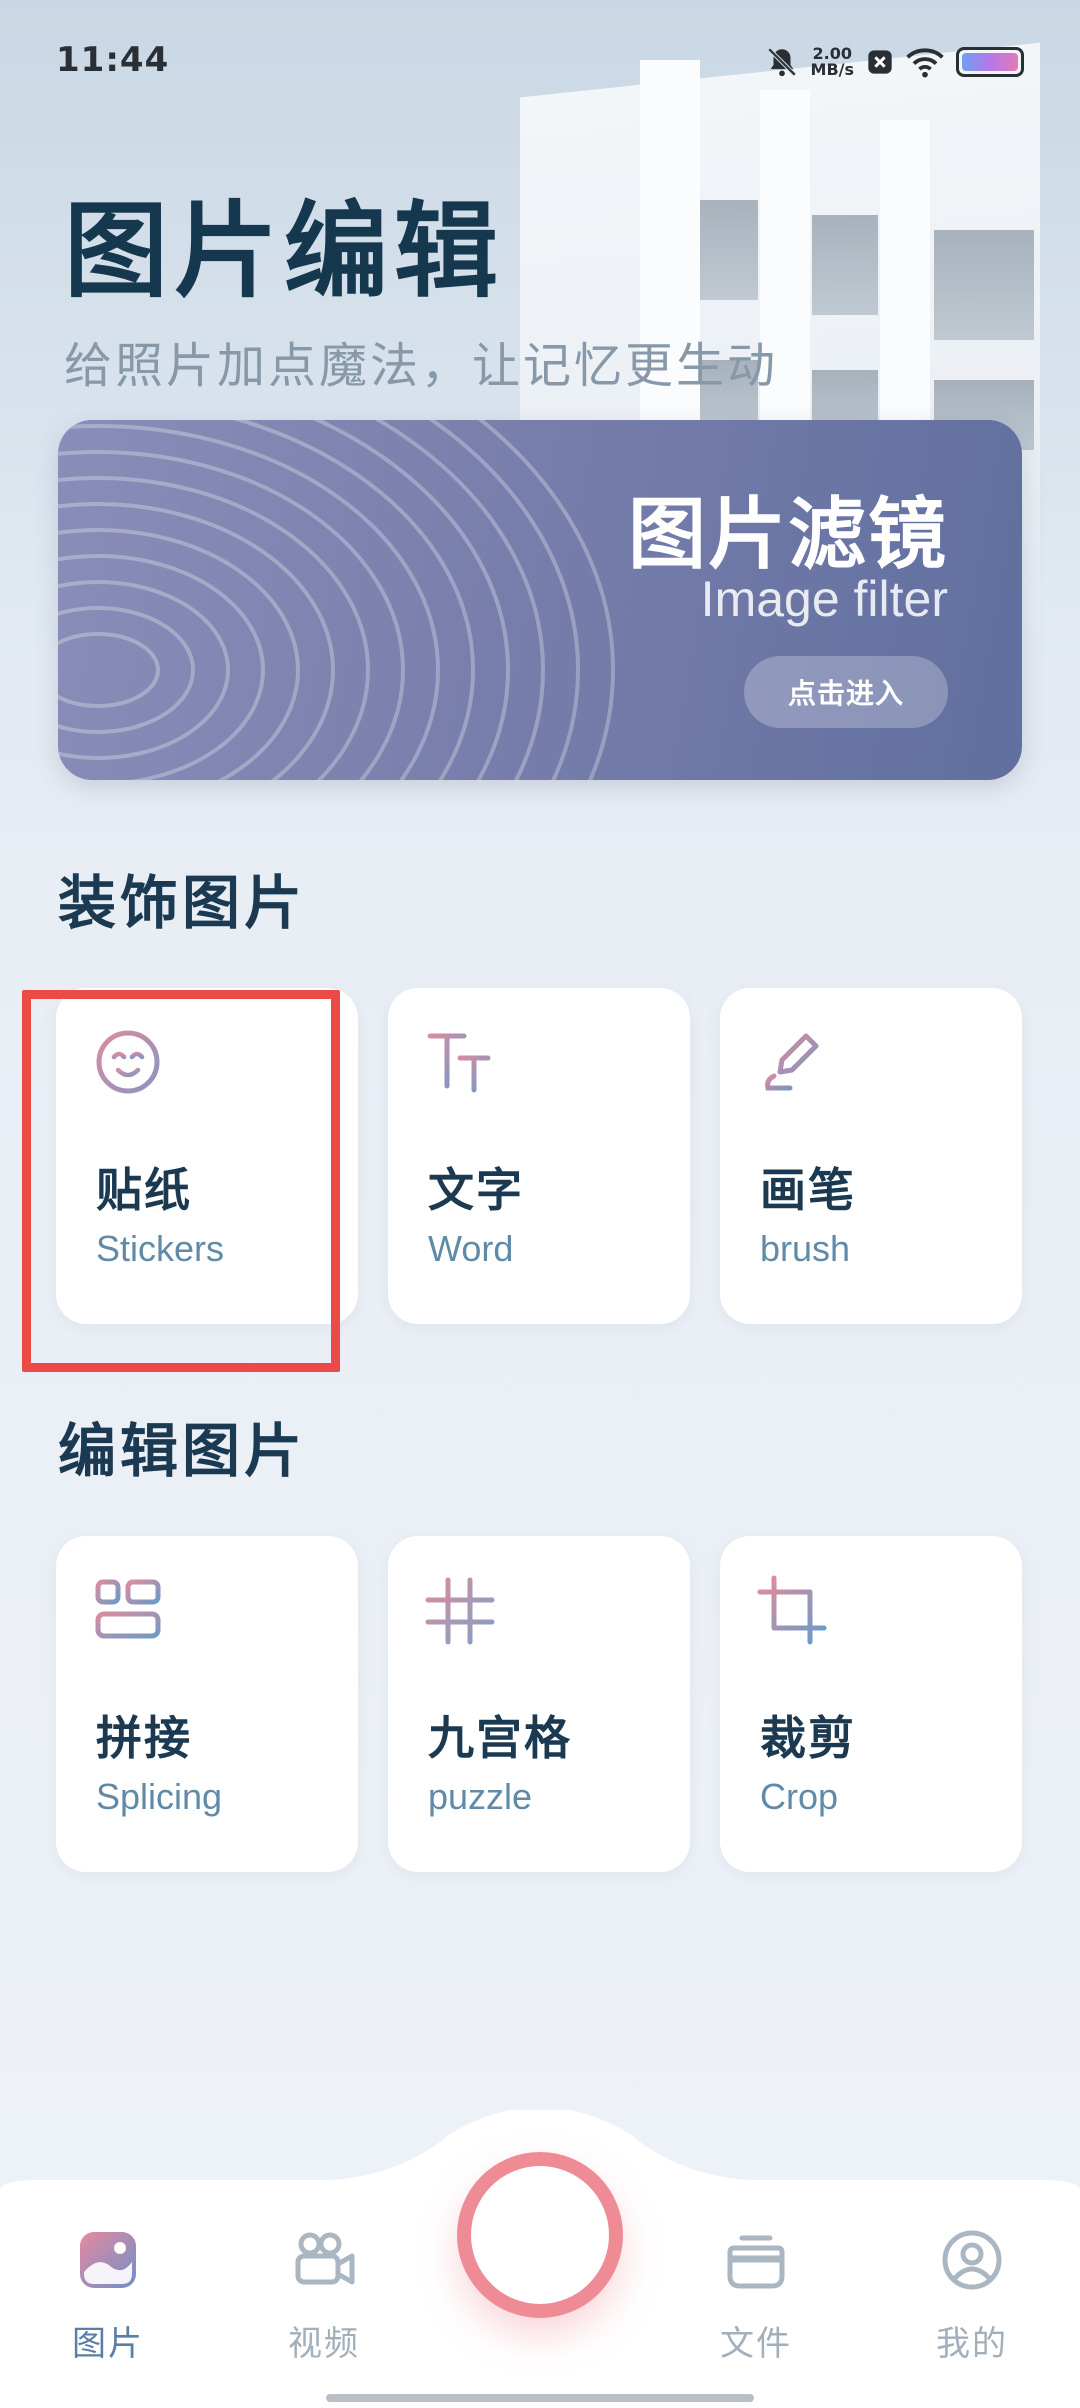 The height and width of the screenshot is (2408, 1080). What do you see at coordinates (972, 2296) in the screenshot?
I see `nav-item-mine: 我的` at bounding box center [972, 2296].